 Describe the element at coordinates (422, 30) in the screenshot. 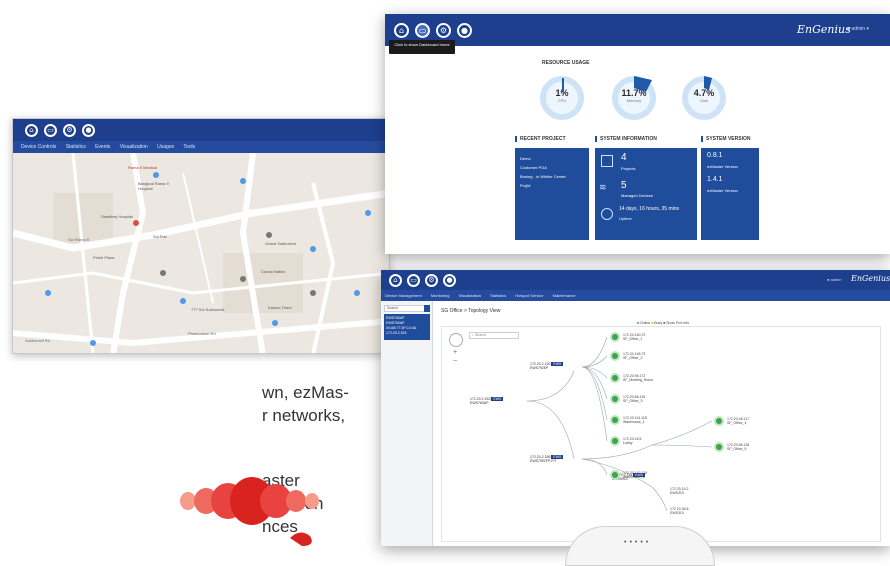

I see `dashboard-icon: ▭` at that location.